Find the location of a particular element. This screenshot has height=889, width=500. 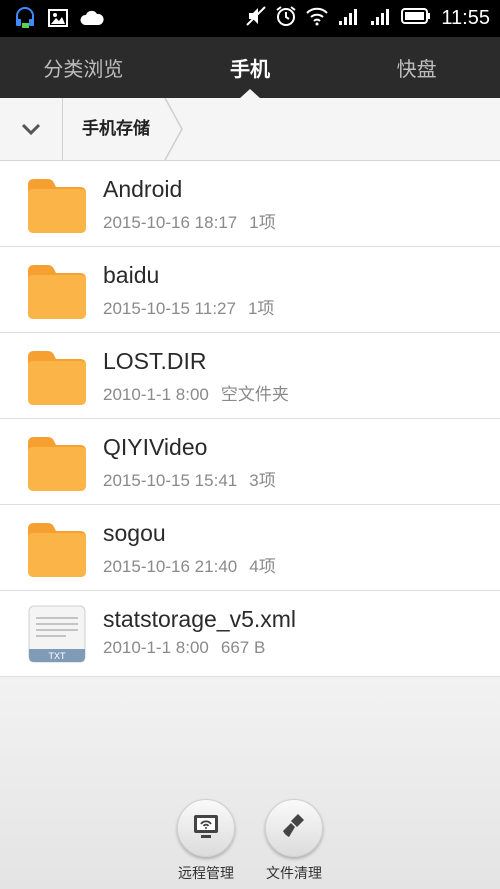

breadcrumb-item-phone-storage: 手机存储 is located at coordinates (116, 129).